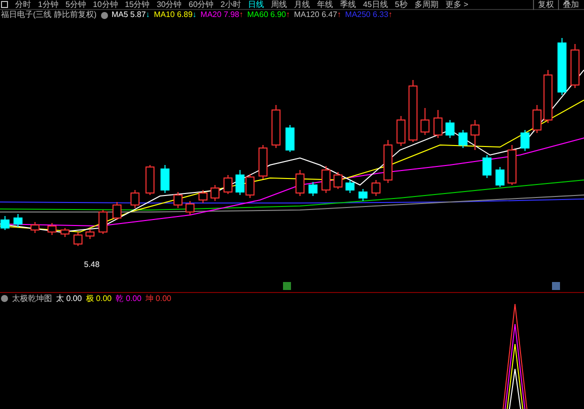 This screenshot has width=584, height=409. What do you see at coordinates (49, 15) in the screenshot?
I see `chart-title: 福日电子(三线 静比前复权)` at bounding box center [49, 15].